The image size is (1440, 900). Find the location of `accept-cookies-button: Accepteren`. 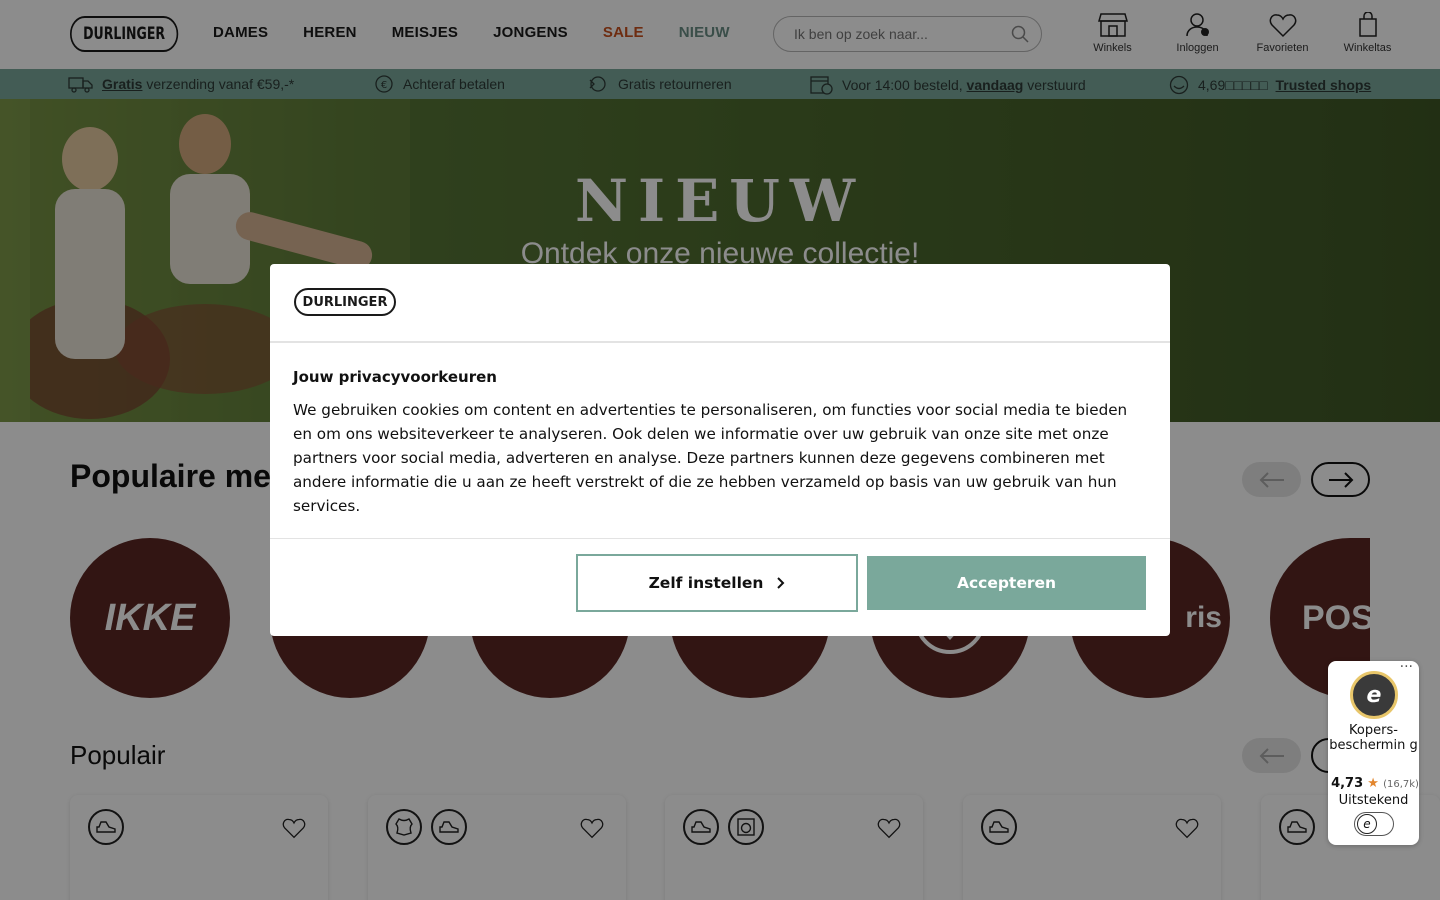

accept-cookies-button: Accepteren is located at coordinates (1006, 583).